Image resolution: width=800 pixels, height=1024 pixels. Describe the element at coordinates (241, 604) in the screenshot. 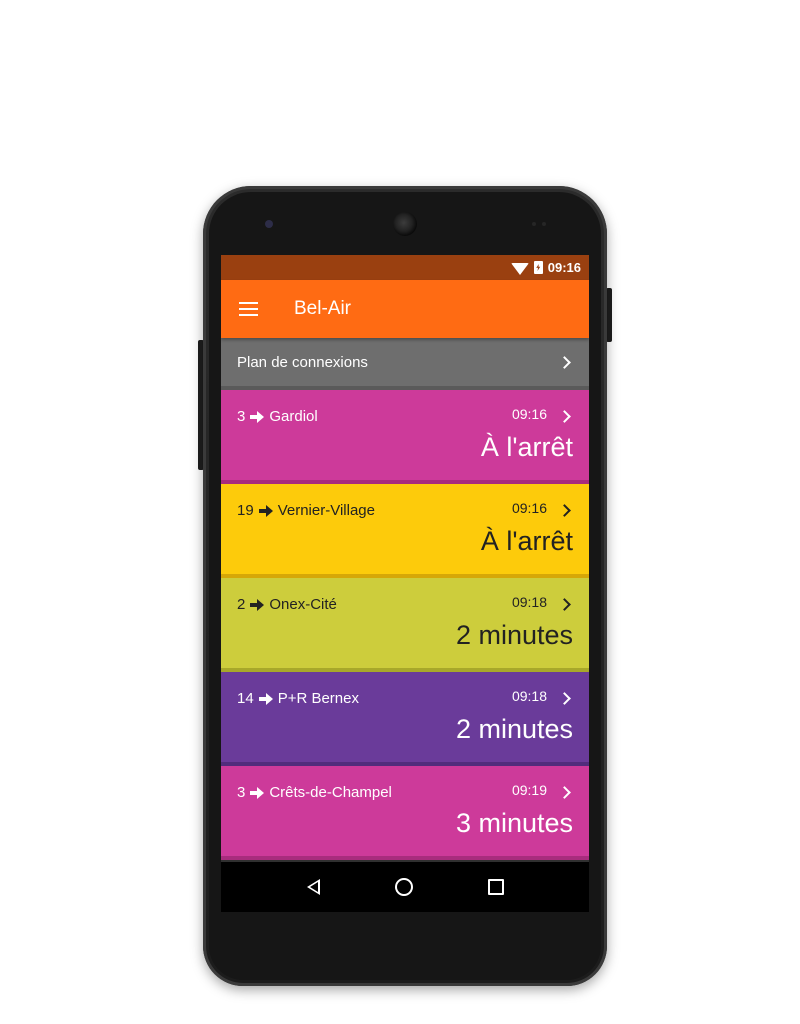

I see `line-number: 2` at that location.